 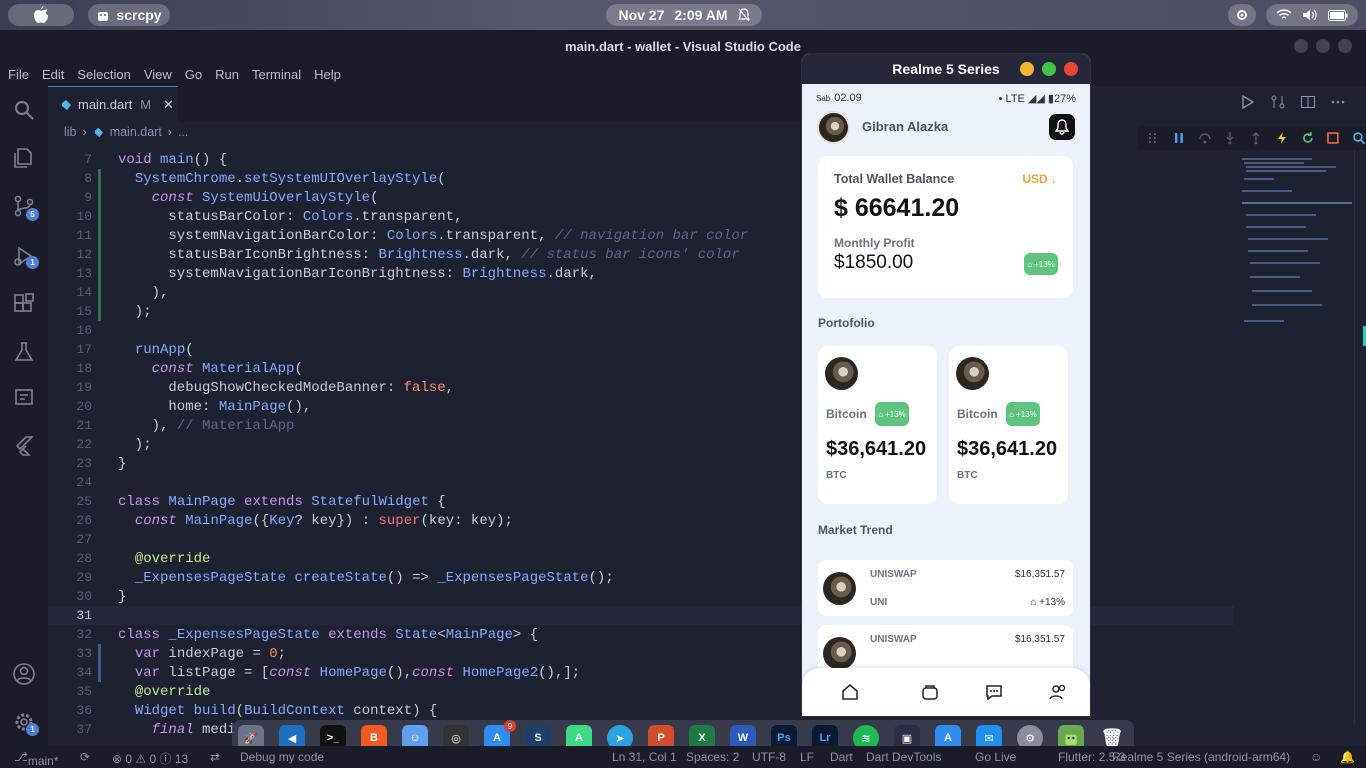 What do you see at coordinates (712, 757) in the screenshot?
I see `indentation: Spaces: 2` at bounding box center [712, 757].